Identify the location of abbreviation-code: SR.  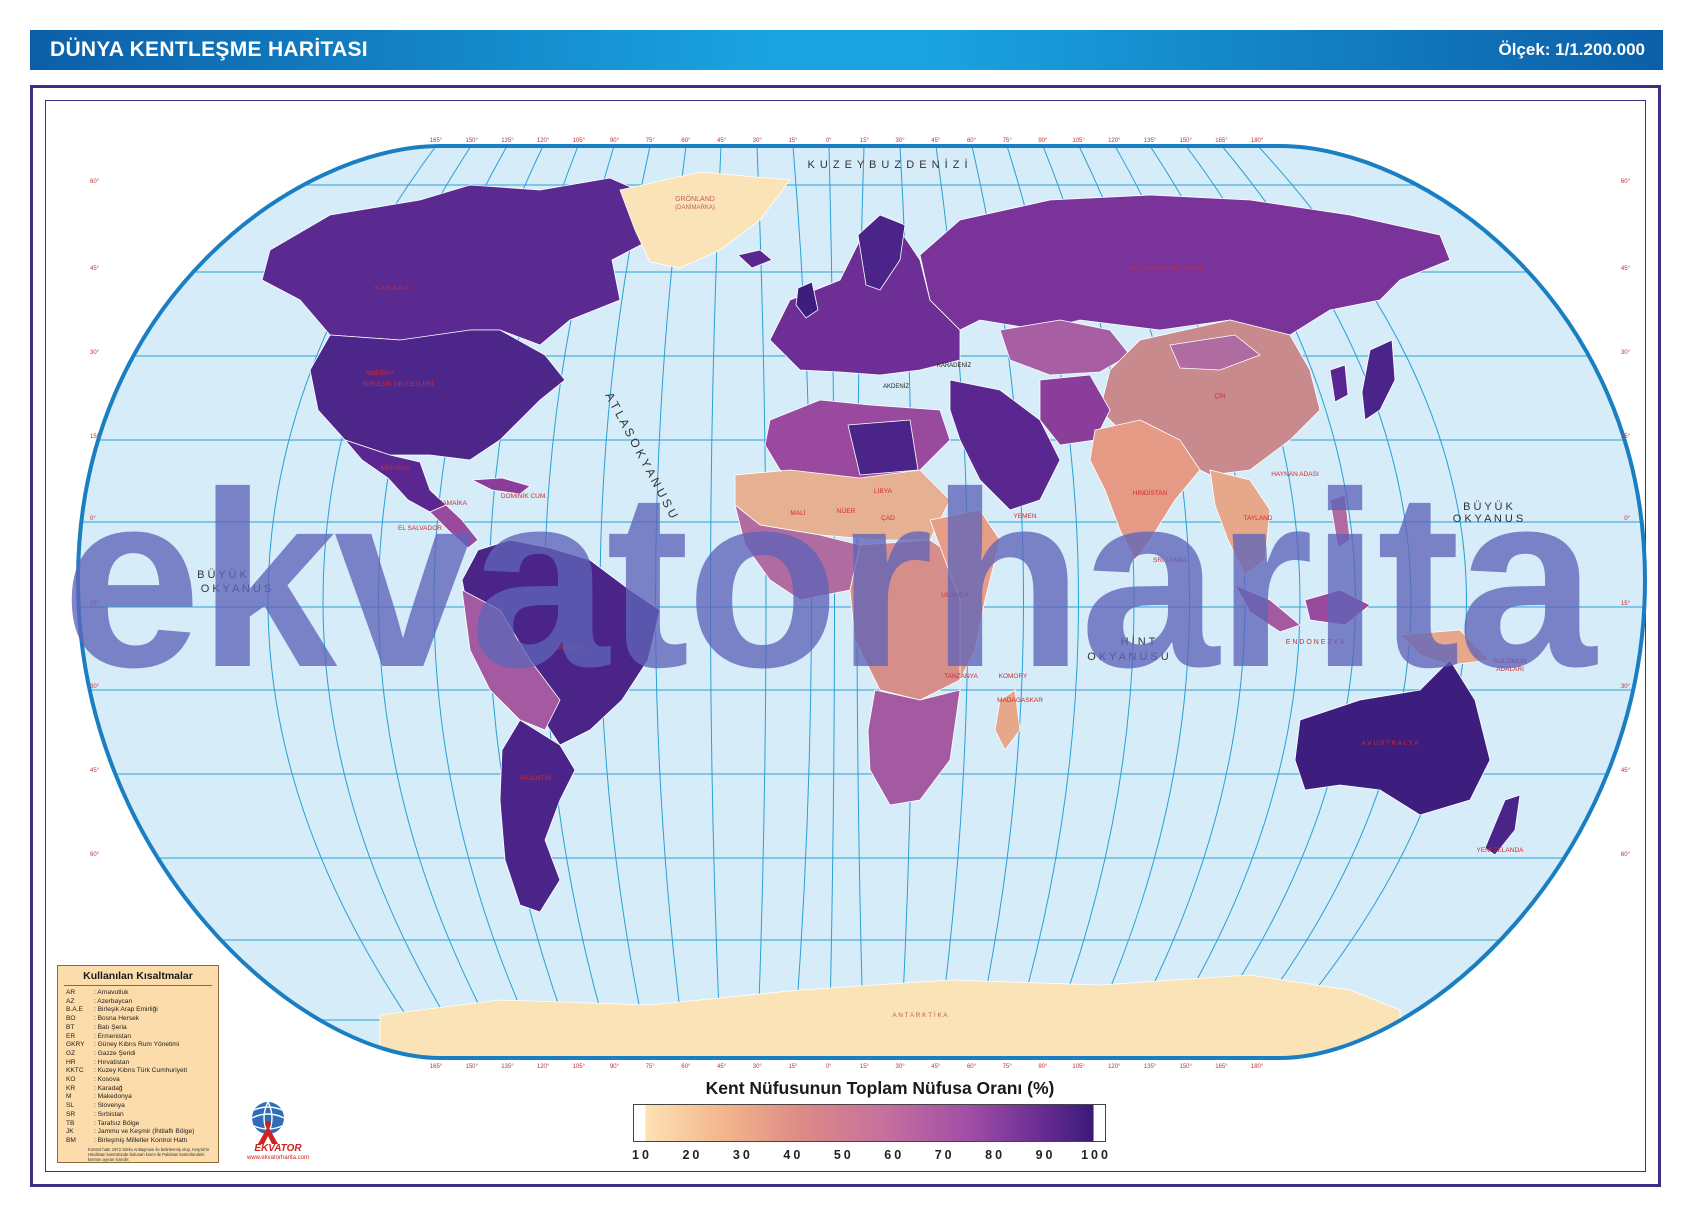
(71, 1114).